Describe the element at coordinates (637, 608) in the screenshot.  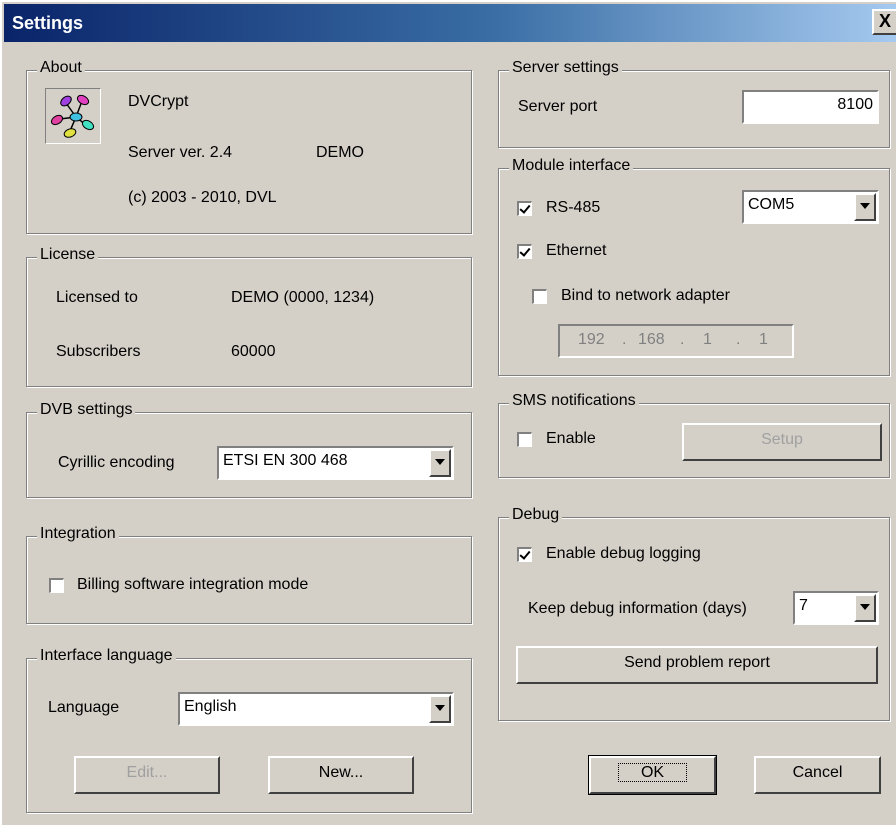
I see `keep-debug-label: Keep debug information (days)` at that location.